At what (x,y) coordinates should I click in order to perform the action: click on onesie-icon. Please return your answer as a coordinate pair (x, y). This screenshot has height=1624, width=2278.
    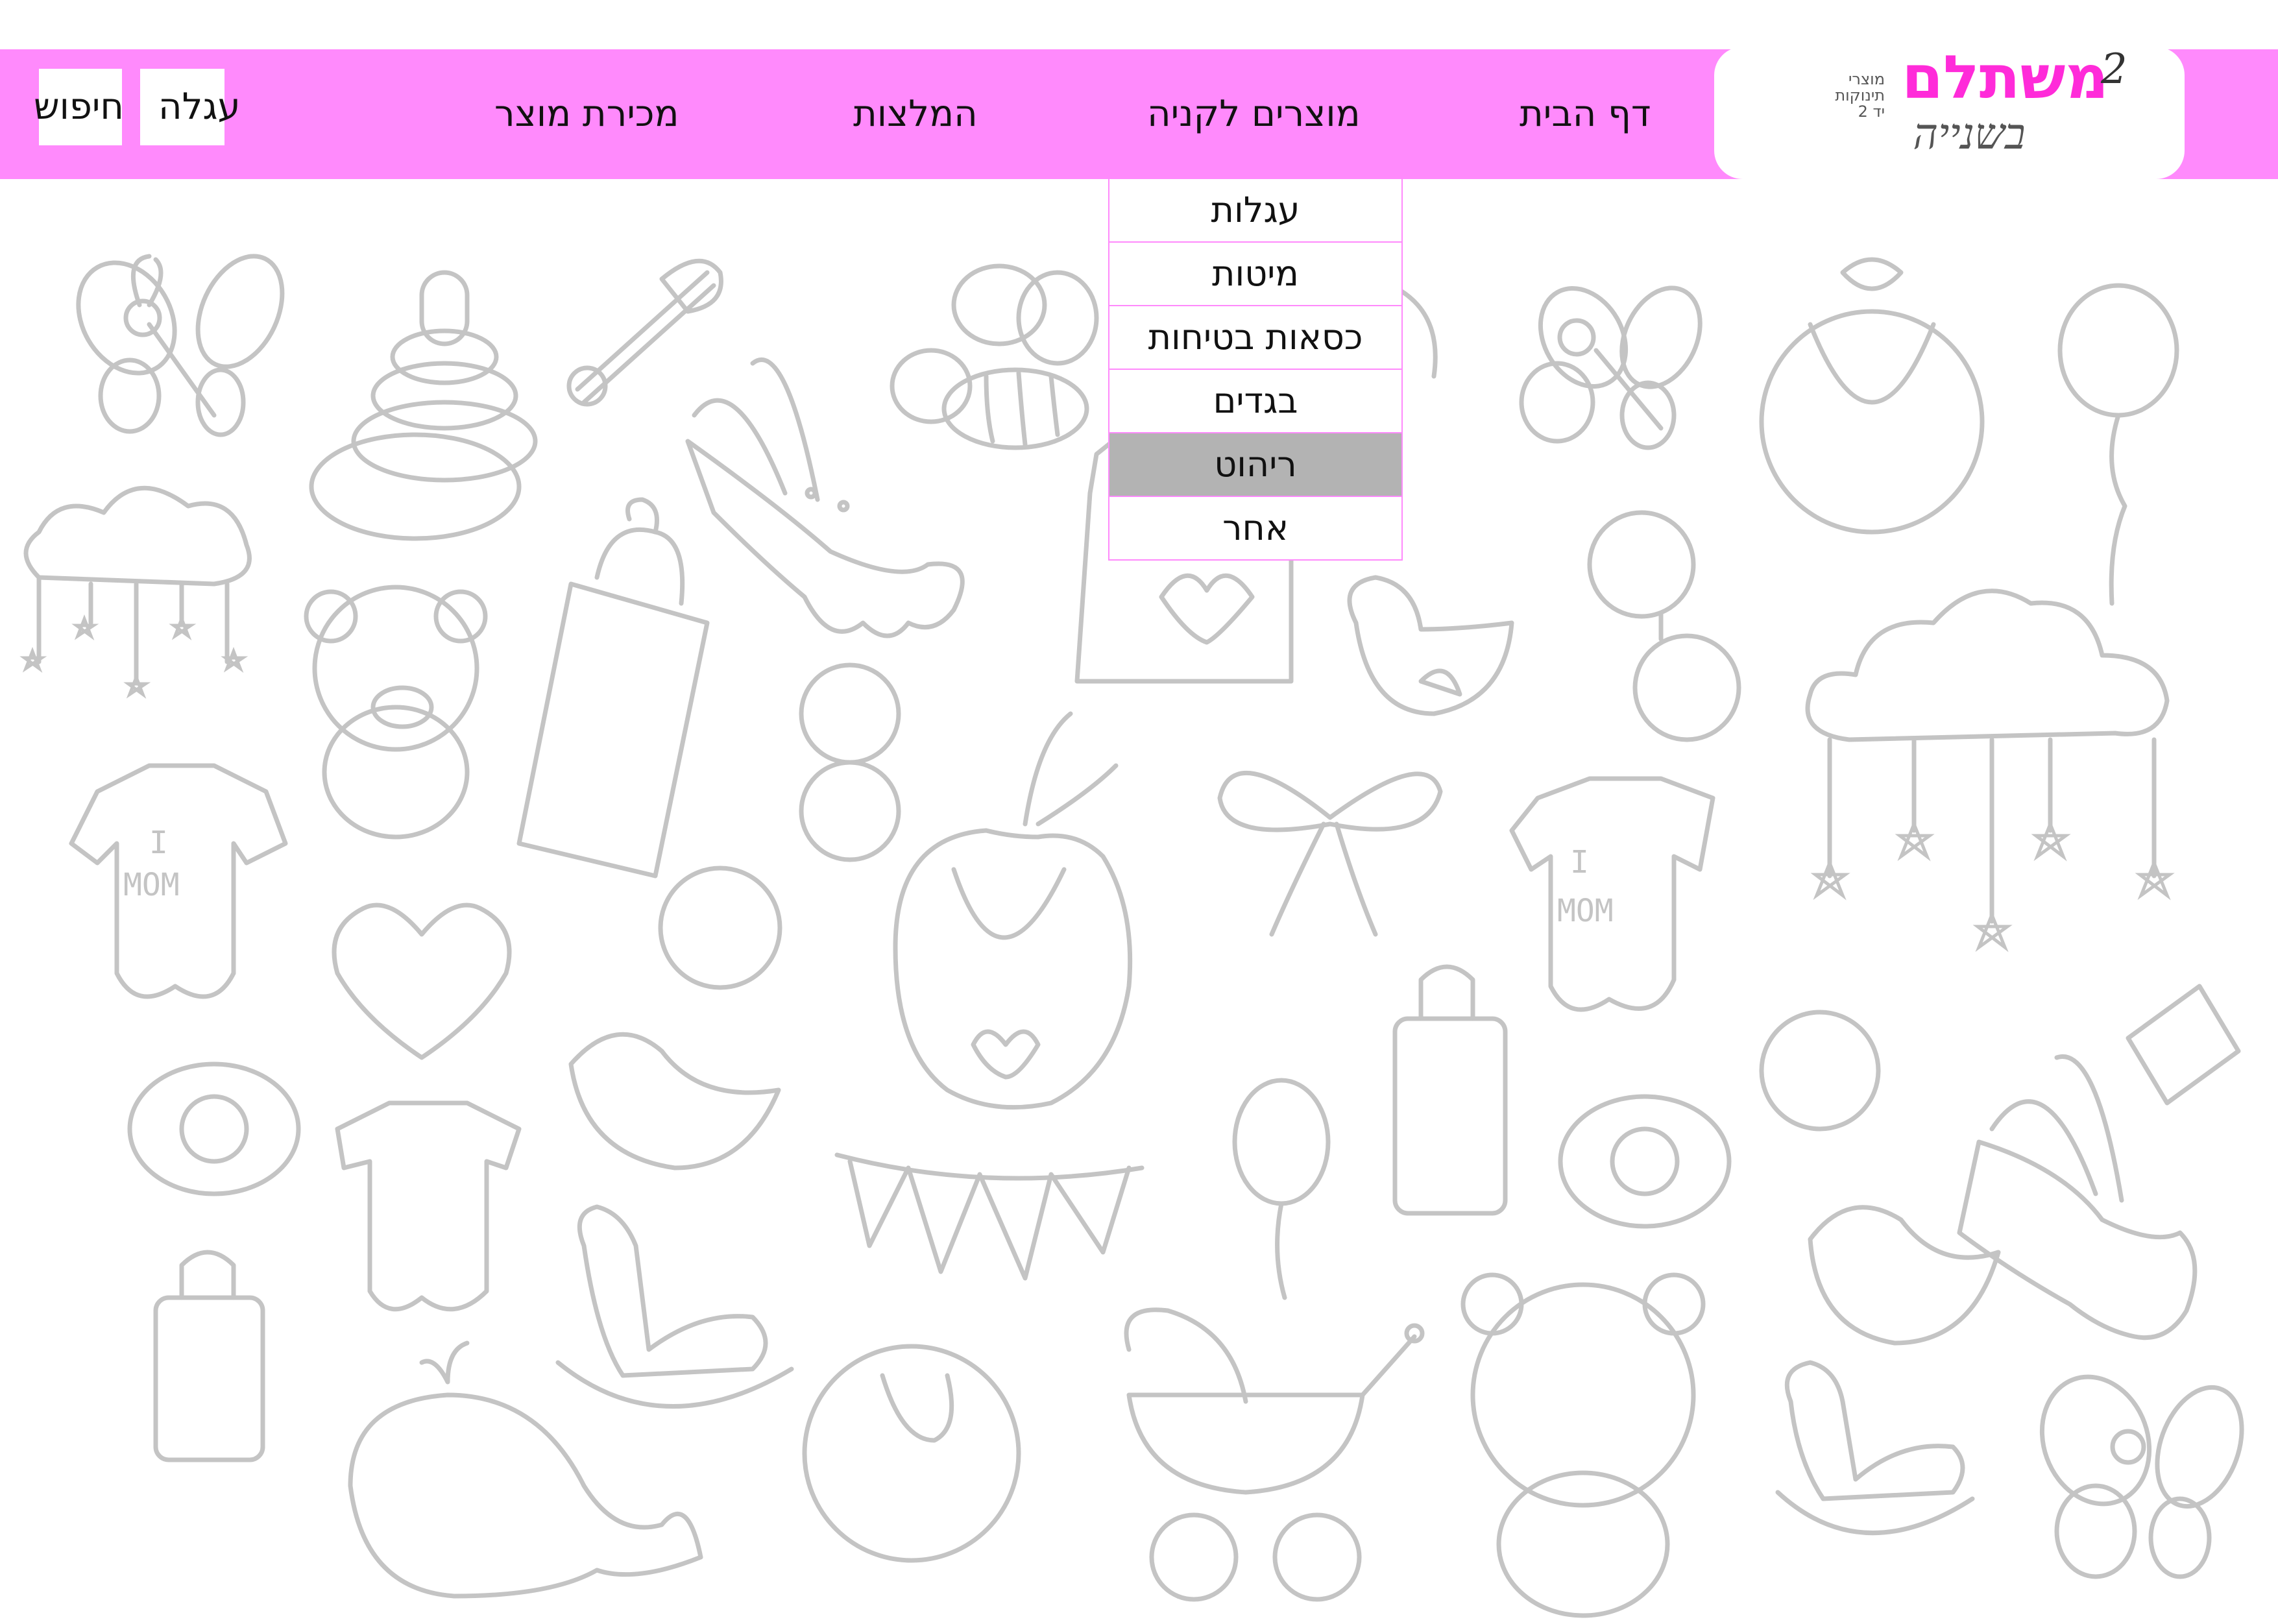
    Looking at the image, I should click on (428, 1206).